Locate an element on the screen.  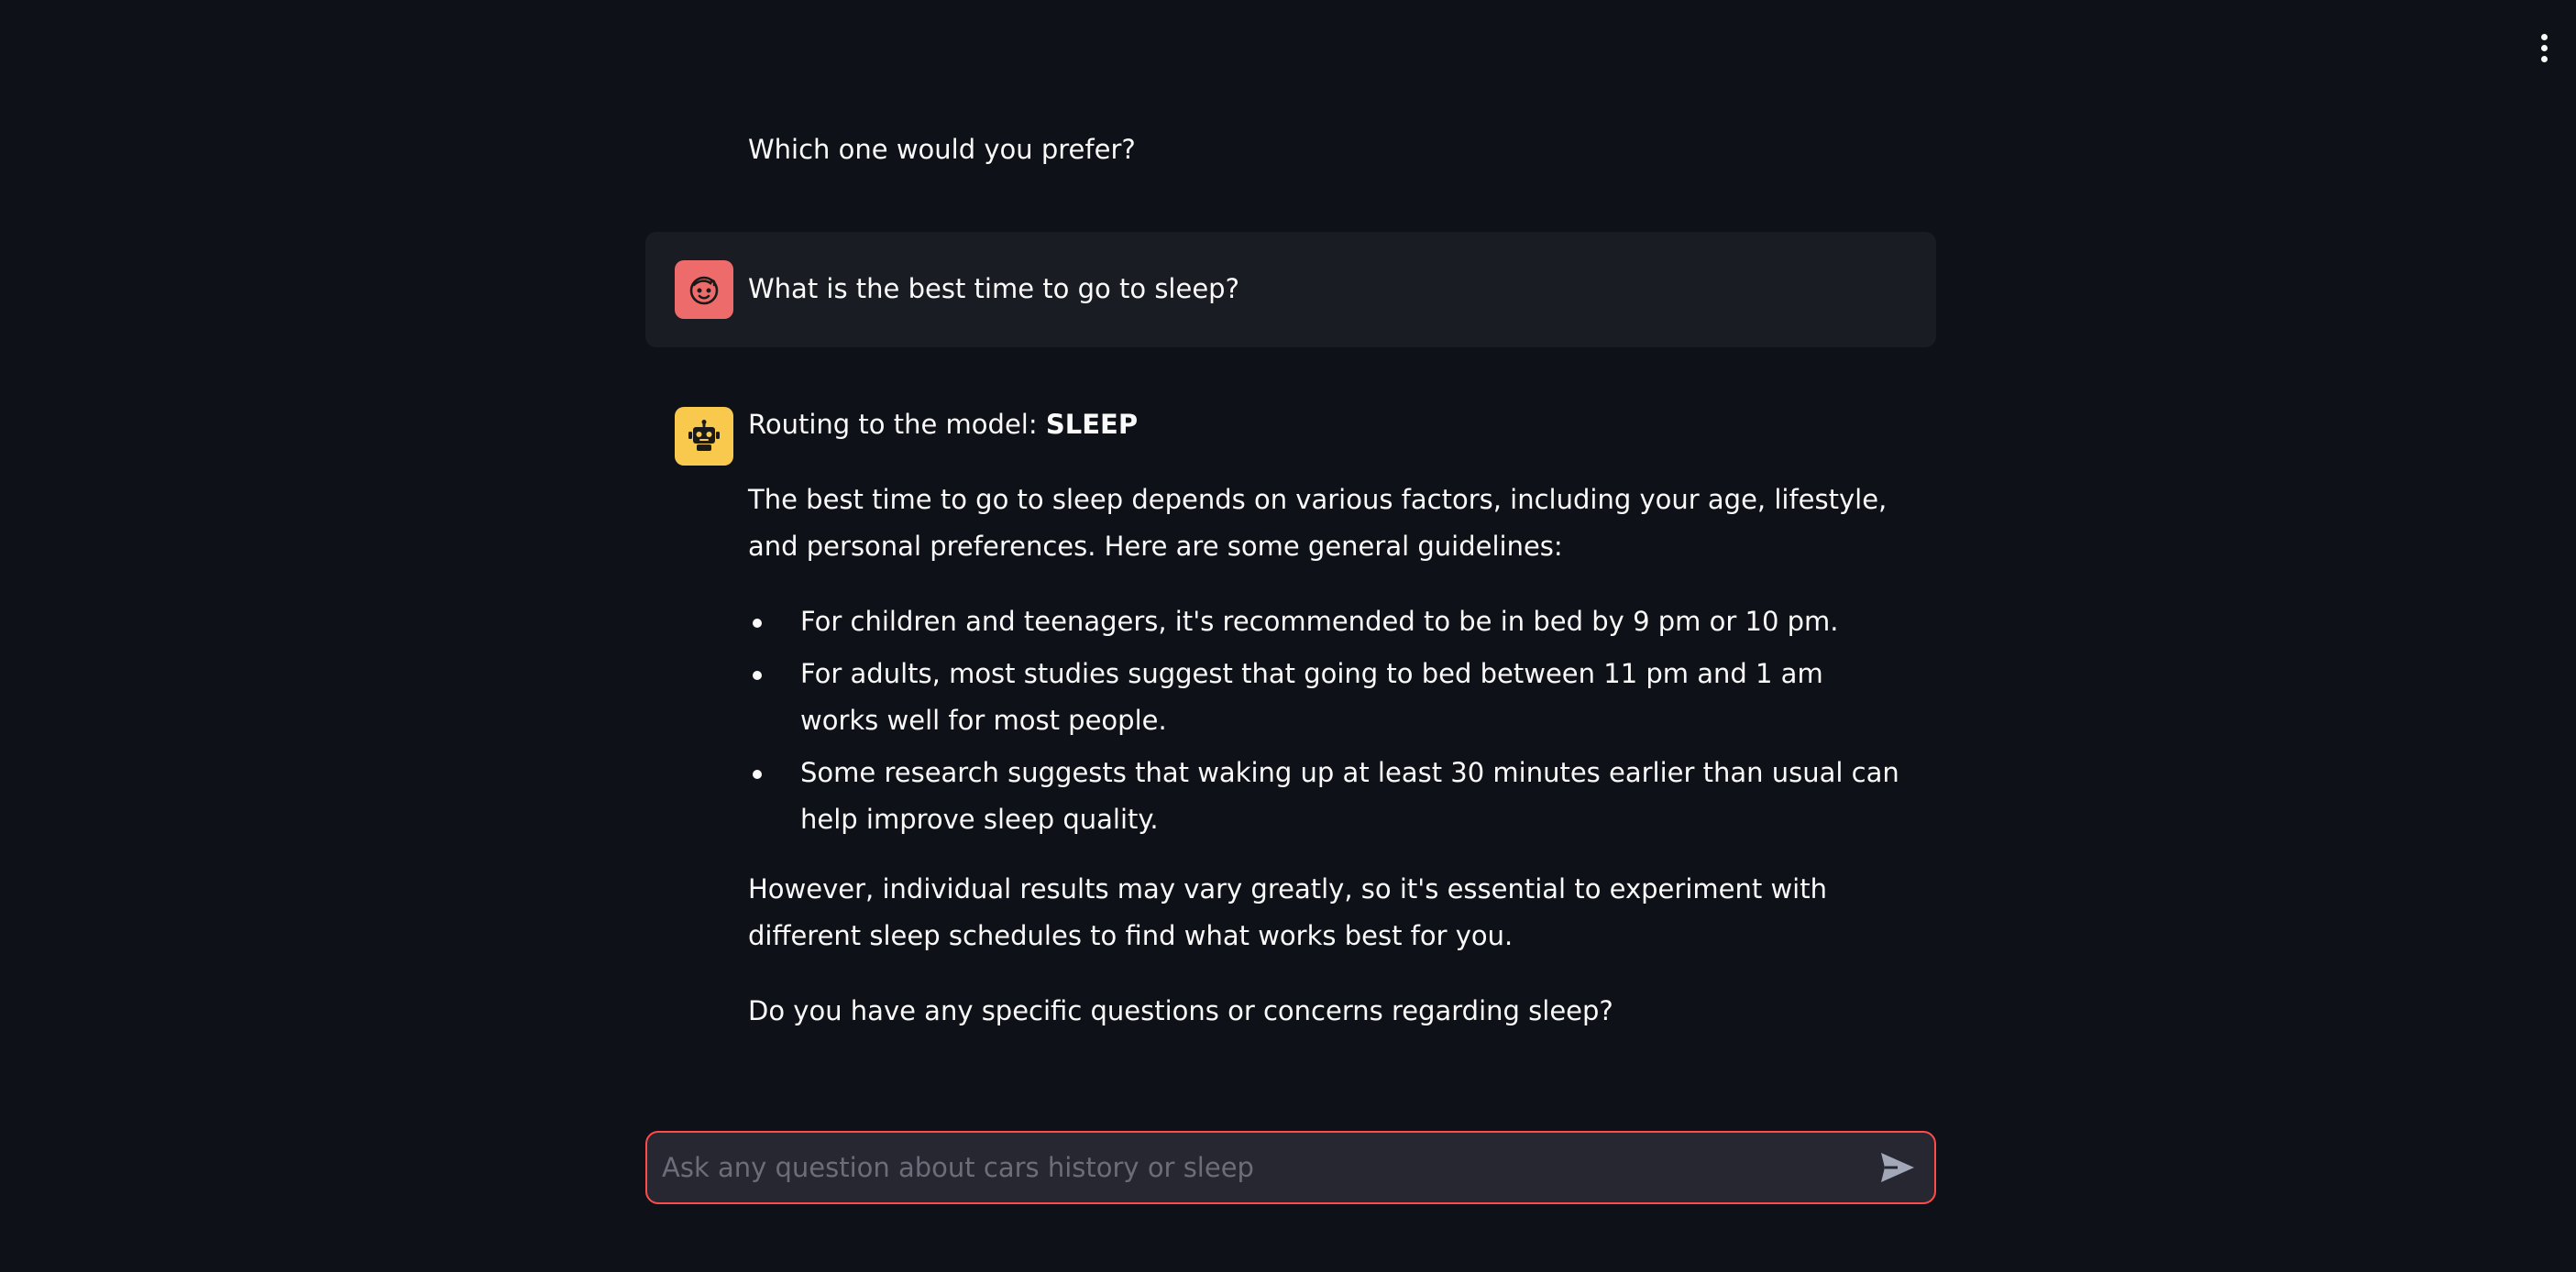
send-icon is located at coordinates (1897, 1167).